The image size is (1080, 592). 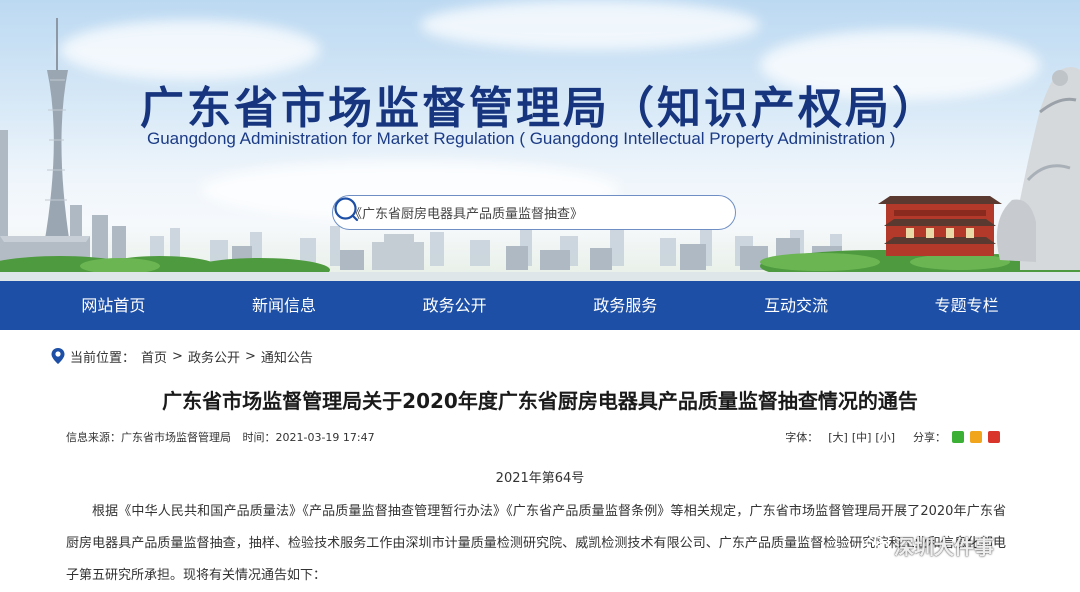 What do you see at coordinates (796, 305) in the screenshot?
I see `nav-item-interaction: 互动交流` at bounding box center [796, 305].